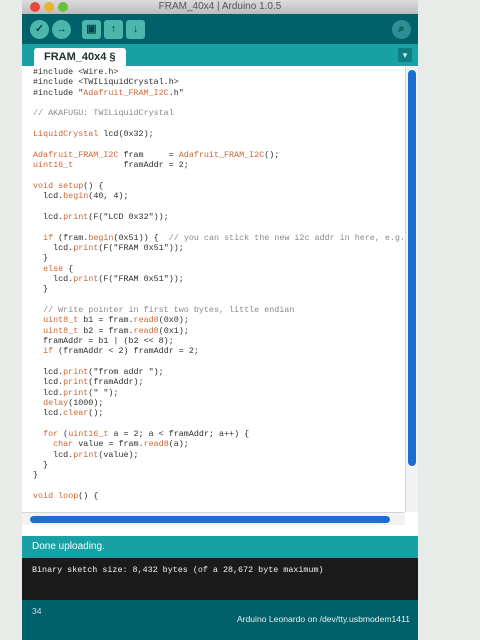 The height and width of the screenshot is (640, 480). Describe the element at coordinates (98, 371) in the screenshot. I see `code-line: lcd.print("from addr ");` at that location.